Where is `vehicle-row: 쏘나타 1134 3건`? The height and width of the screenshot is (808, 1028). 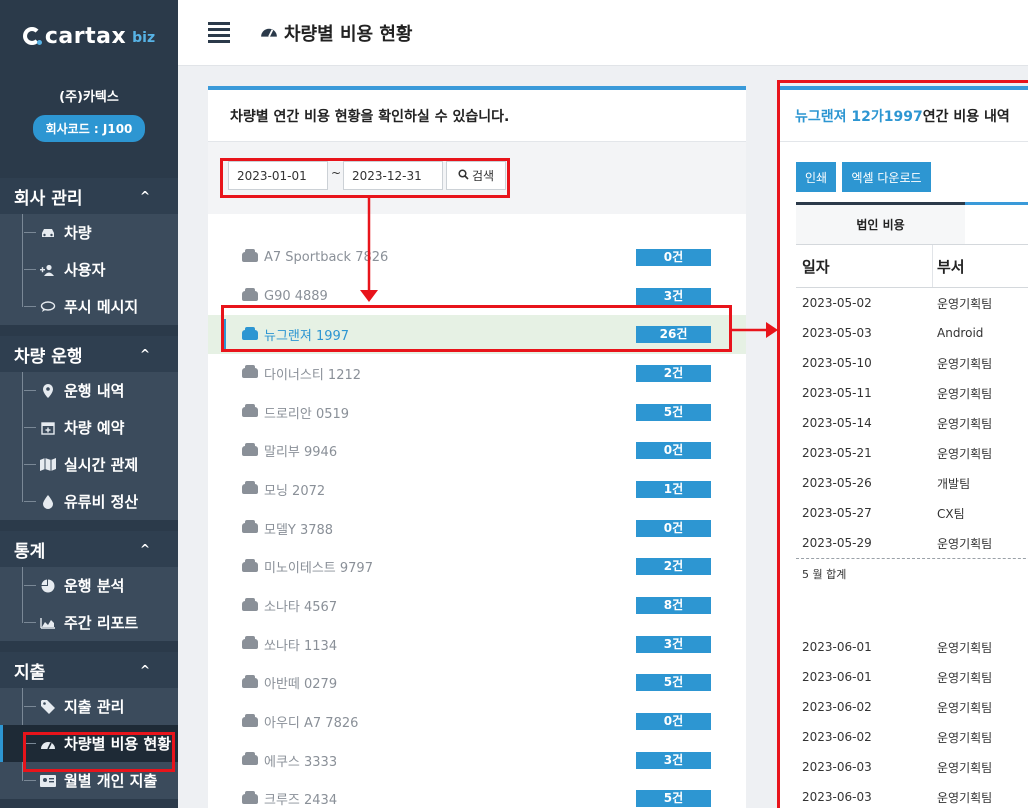
vehicle-row: 쏘나타 1134 3건 is located at coordinates (477, 644).